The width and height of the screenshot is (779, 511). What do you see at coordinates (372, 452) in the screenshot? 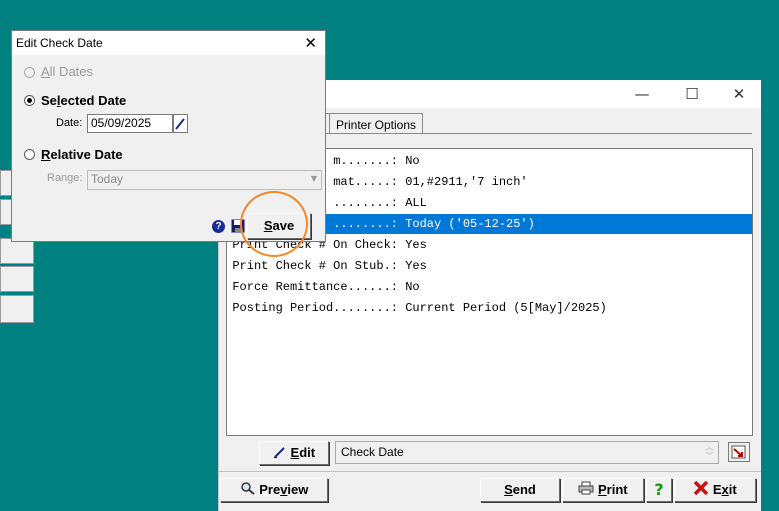
I see `description-text: Check Date` at bounding box center [372, 452].